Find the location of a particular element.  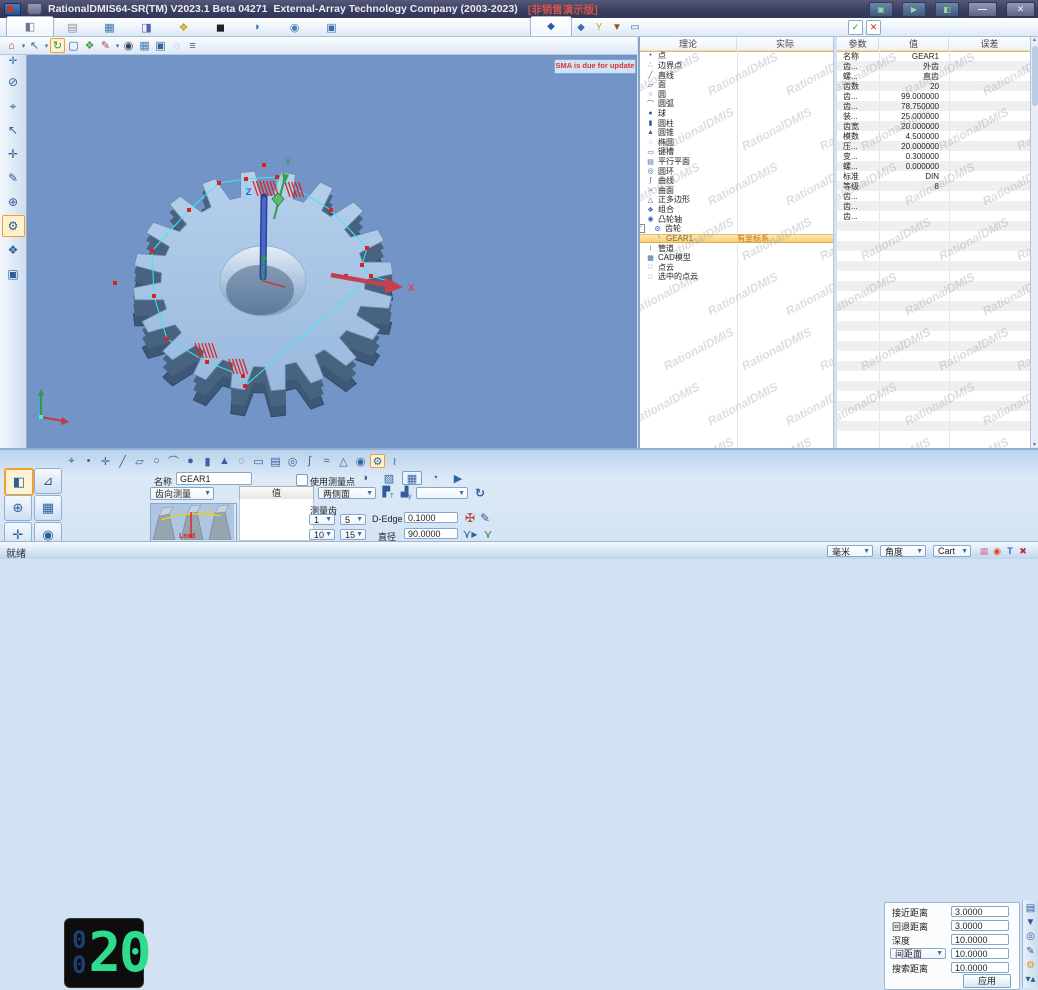

param-row: 齿... 99.000000 is located at coordinates (933, 96).